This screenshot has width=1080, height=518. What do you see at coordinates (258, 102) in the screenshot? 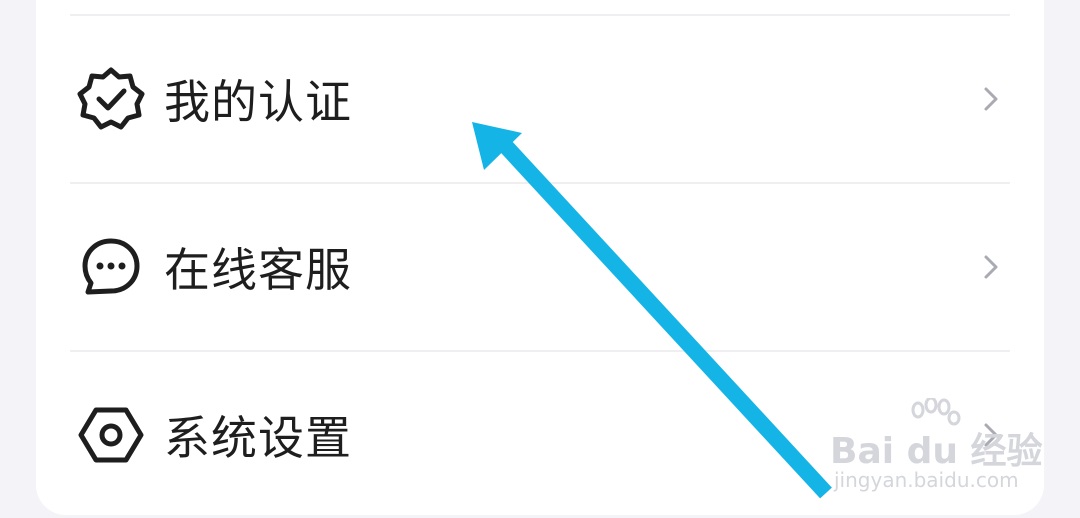
I see `menu-item-label: 我的认证` at bounding box center [258, 102].